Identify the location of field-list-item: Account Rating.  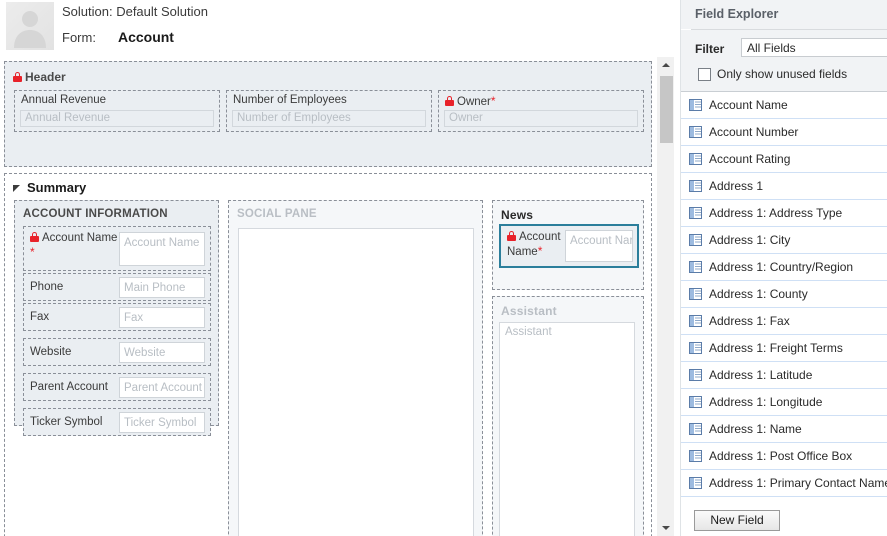
(784, 159).